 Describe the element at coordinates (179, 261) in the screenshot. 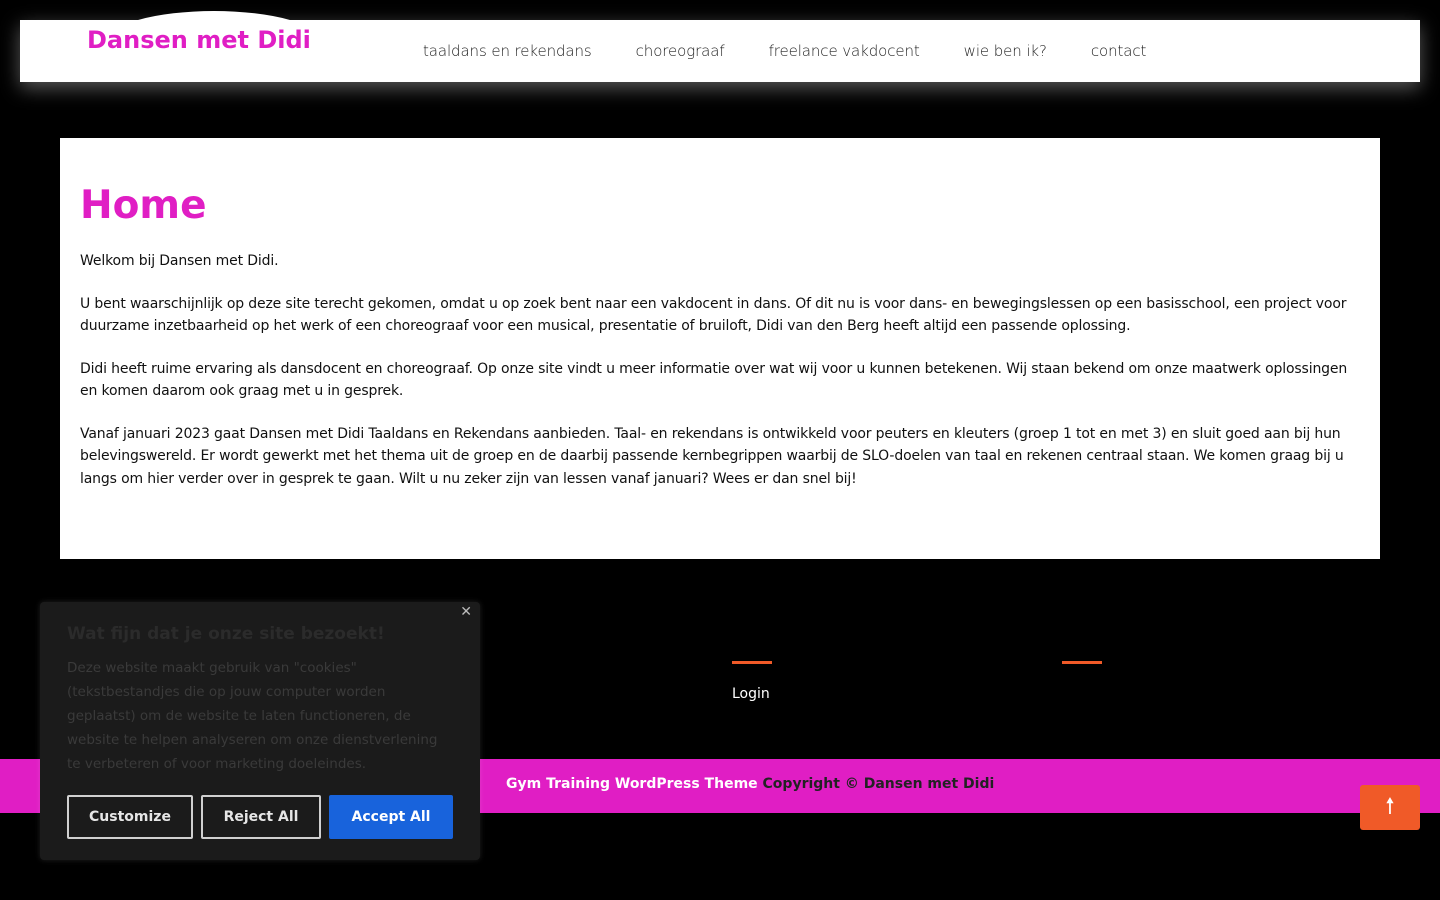

I see `intro-paragraph: Welkom bij Dansen met Didi.` at that location.